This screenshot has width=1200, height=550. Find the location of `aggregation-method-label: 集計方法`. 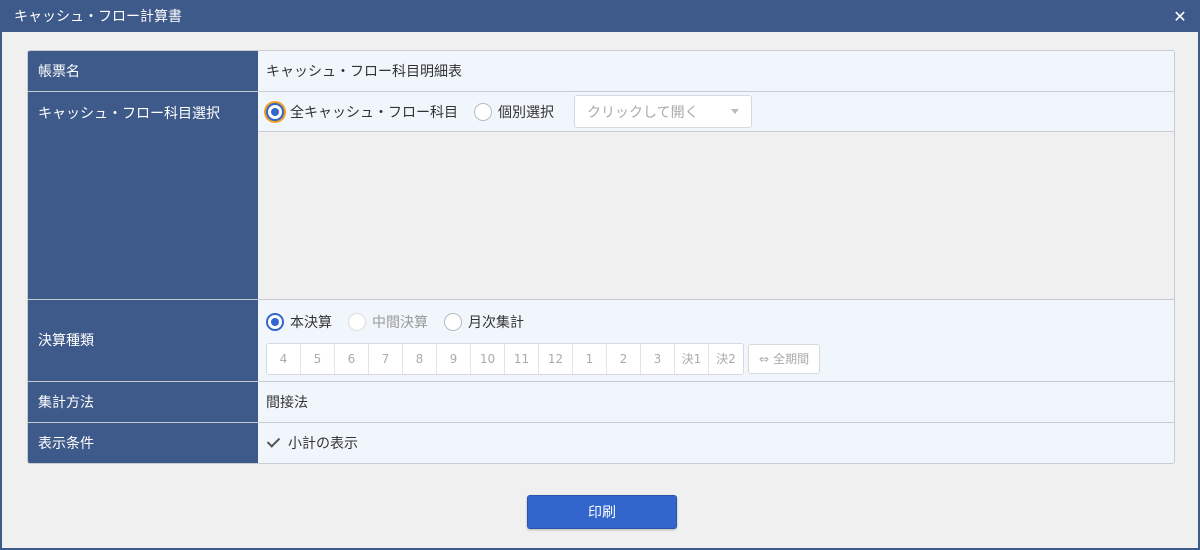

aggregation-method-label: 集計方法 is located at coordinates (143, 402).